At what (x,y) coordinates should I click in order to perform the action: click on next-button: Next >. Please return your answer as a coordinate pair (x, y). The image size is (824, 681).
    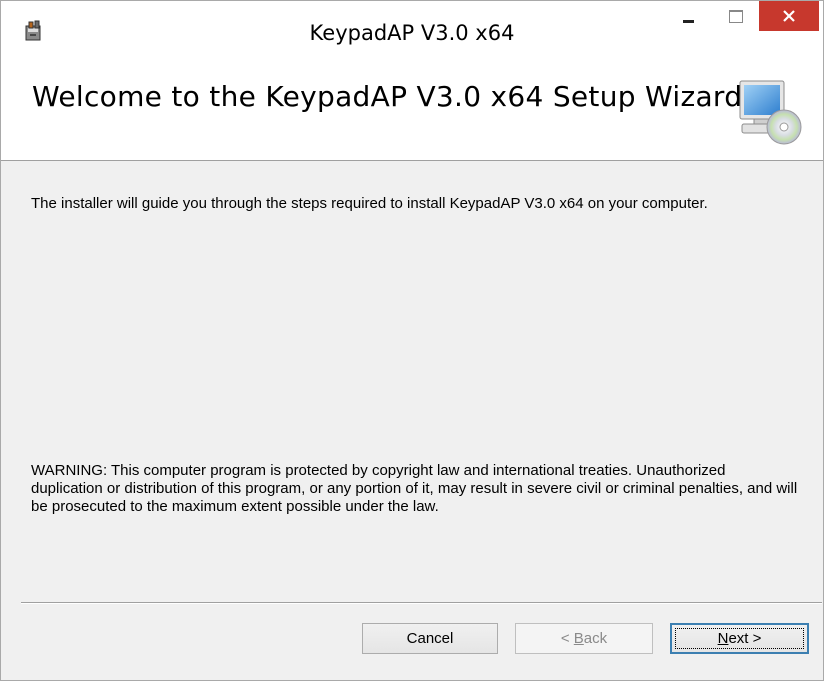
    Looking at the image, I should click on (739, 638).